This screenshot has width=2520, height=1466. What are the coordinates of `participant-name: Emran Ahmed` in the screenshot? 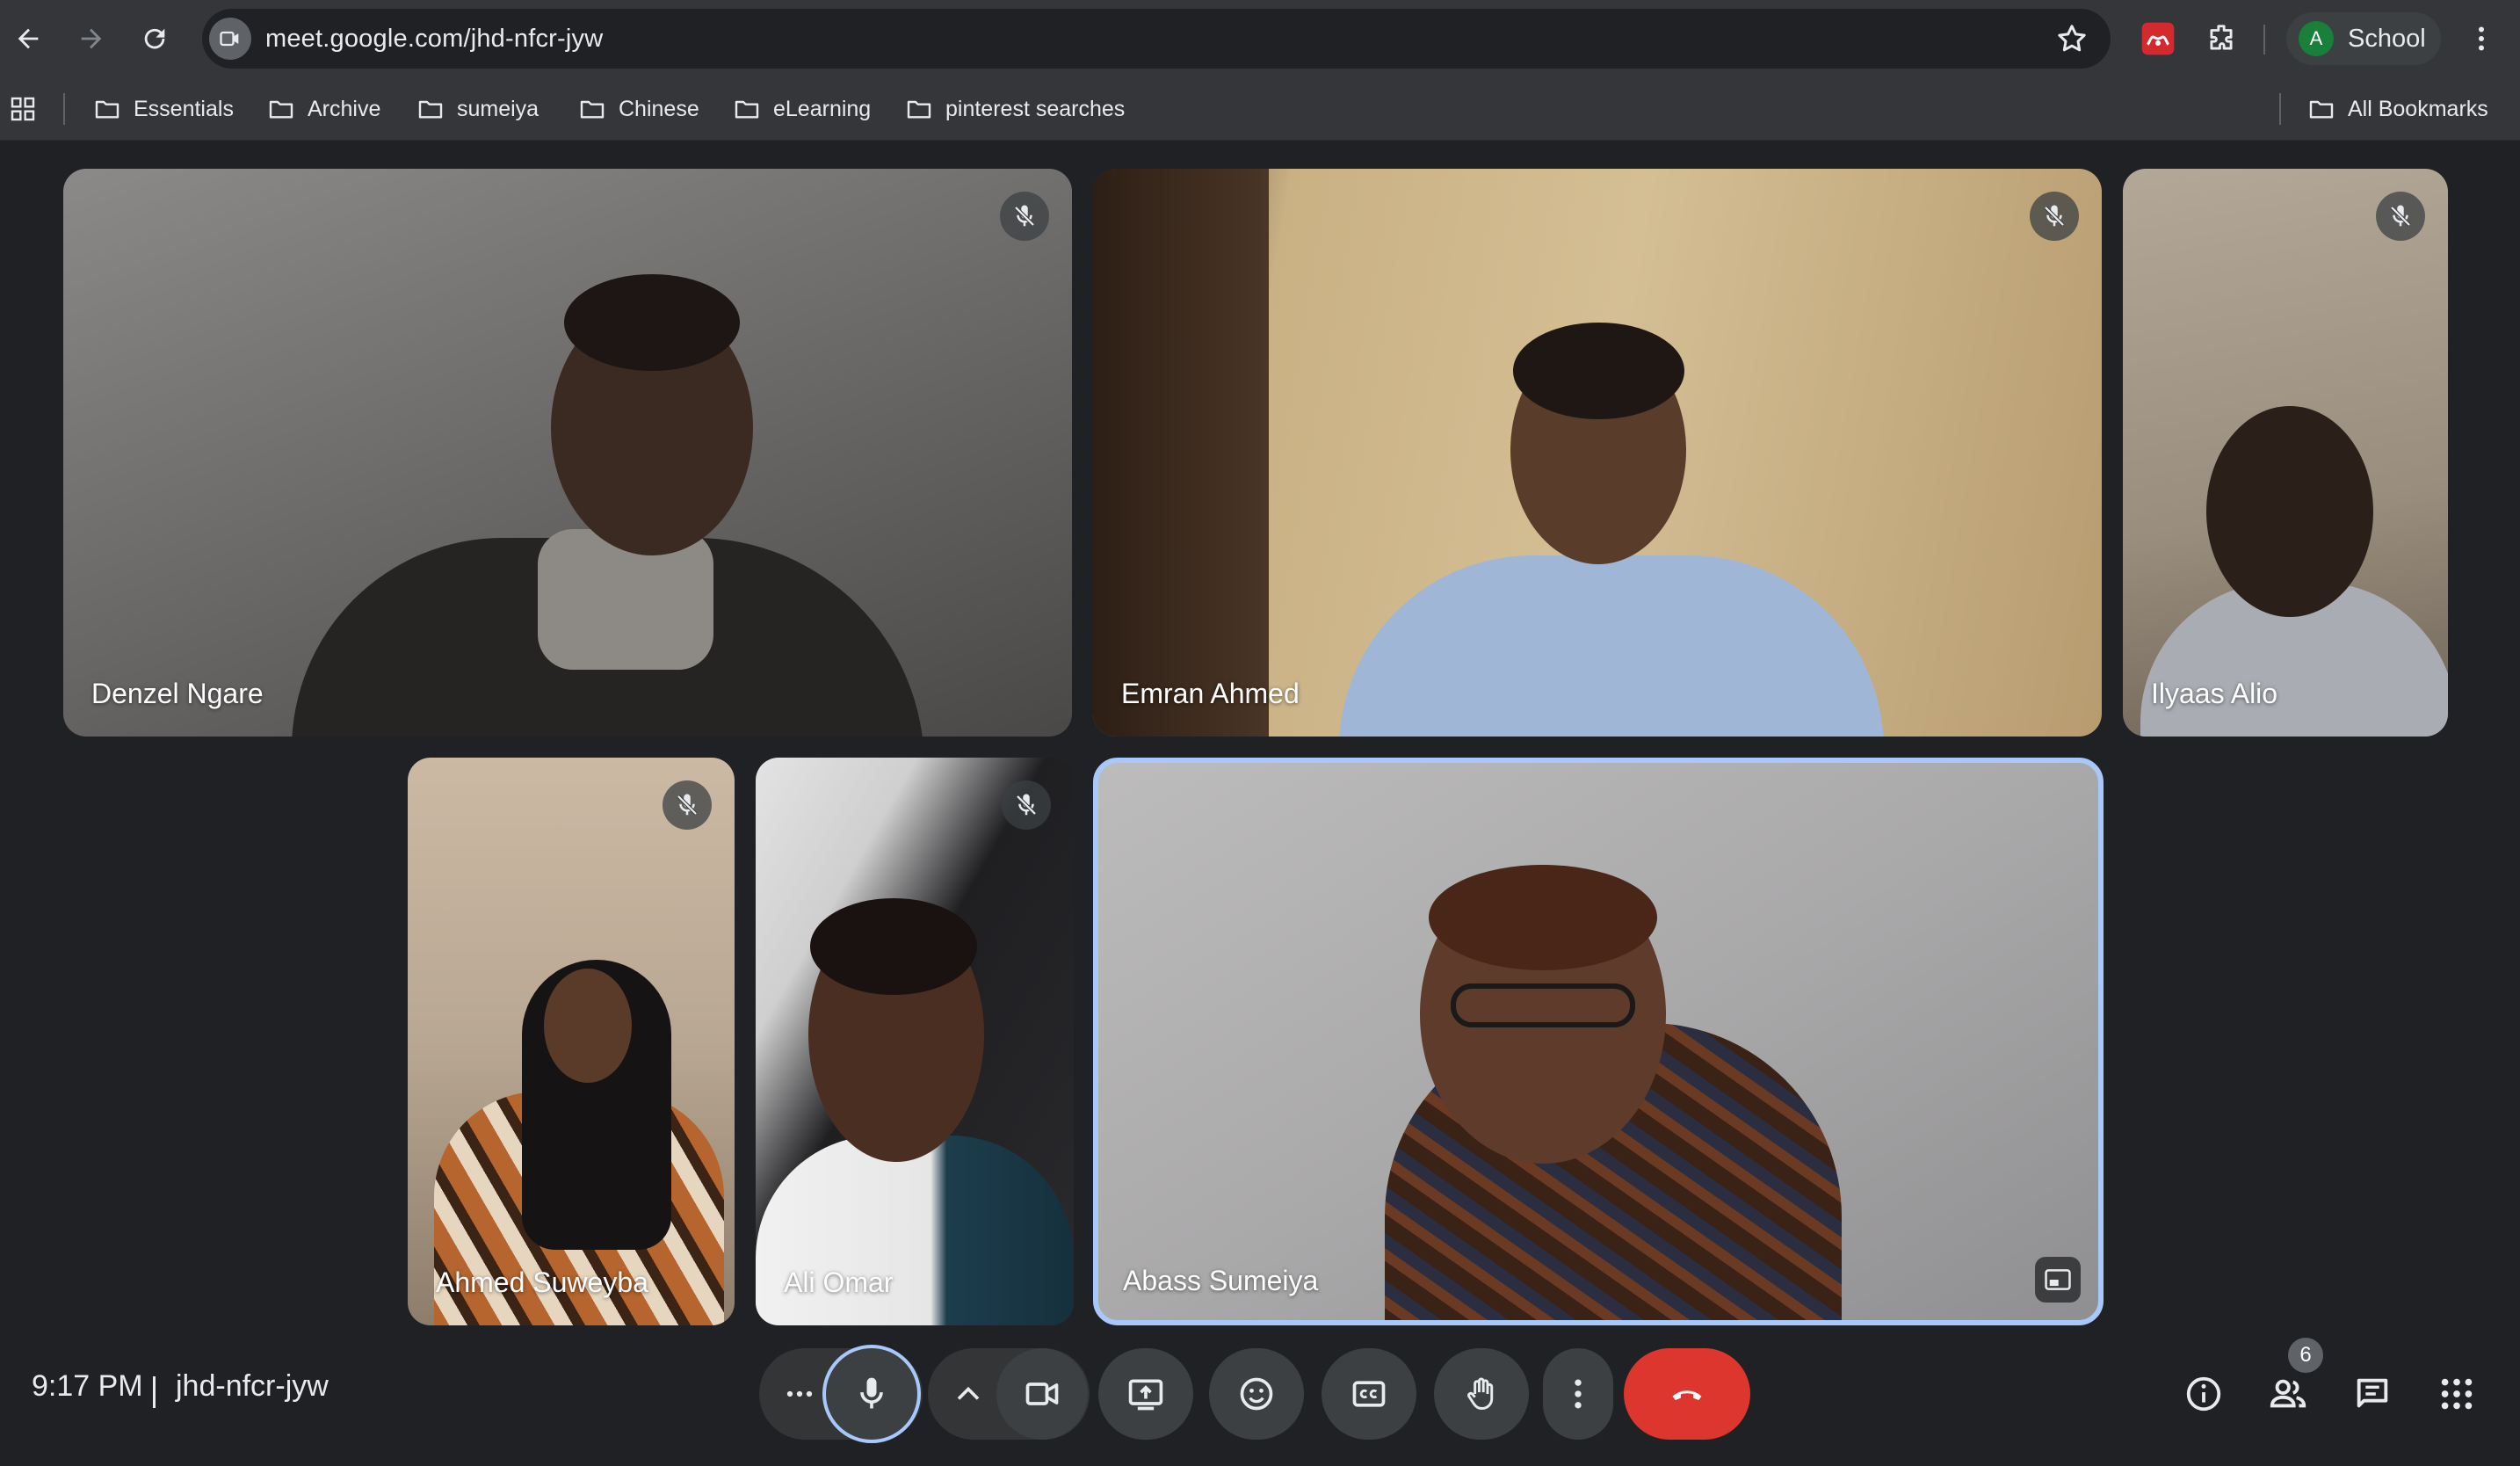 It's located at (1210, 693).